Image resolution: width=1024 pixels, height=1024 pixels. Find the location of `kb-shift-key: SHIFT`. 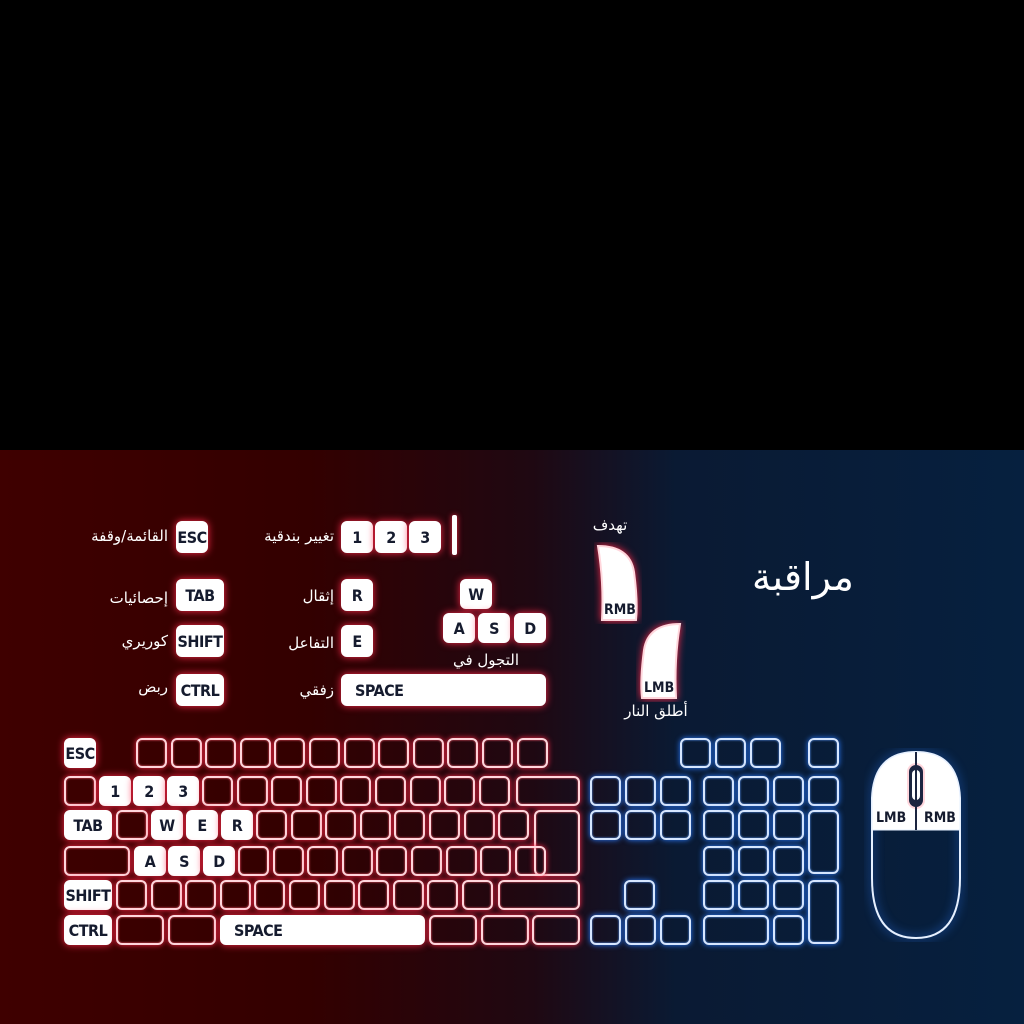

kb-shift-key: SHIFT is located at coordinates (88, 895).